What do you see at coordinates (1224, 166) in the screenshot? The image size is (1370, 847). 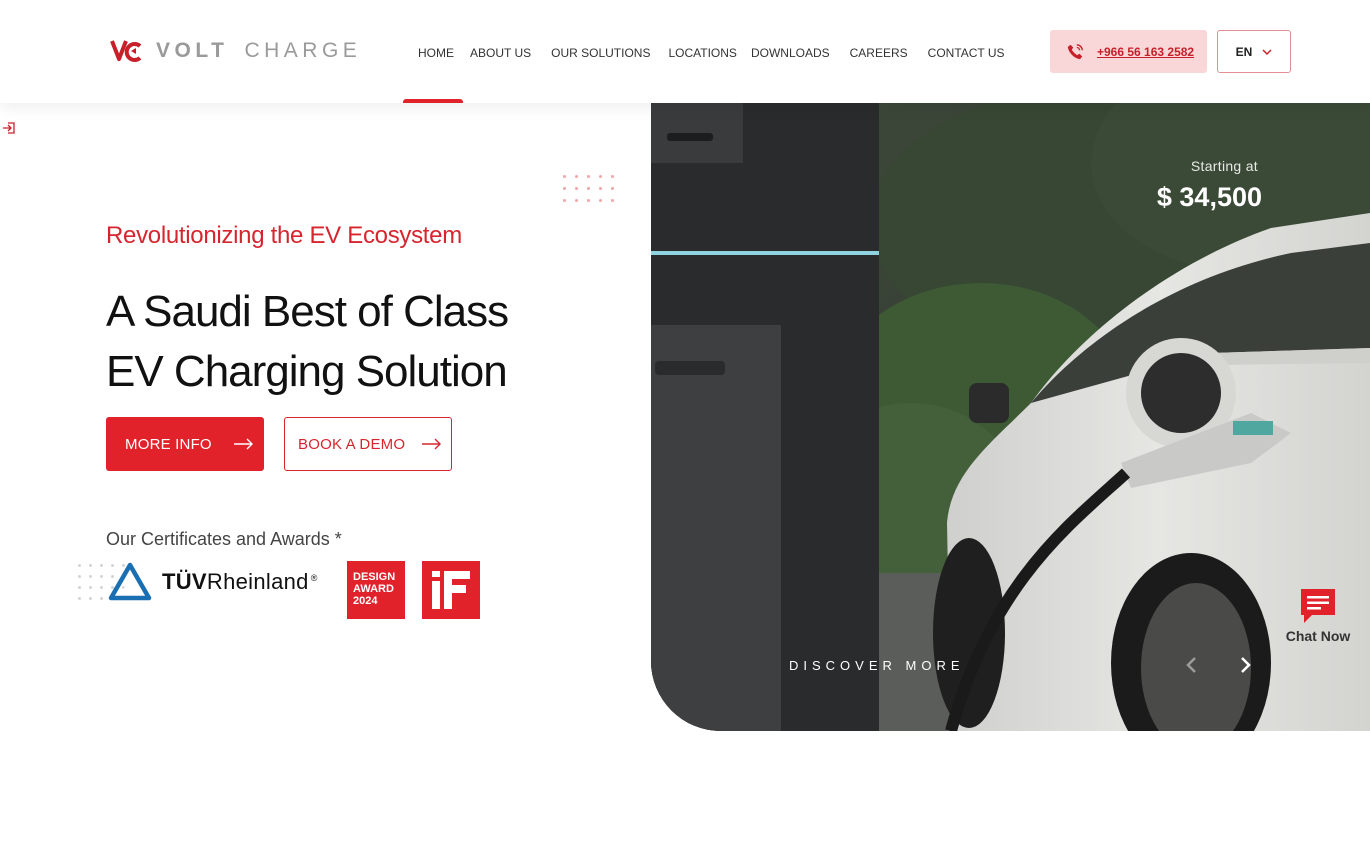 I see `price-label: Starting at` at bounding box center [1224, 166].